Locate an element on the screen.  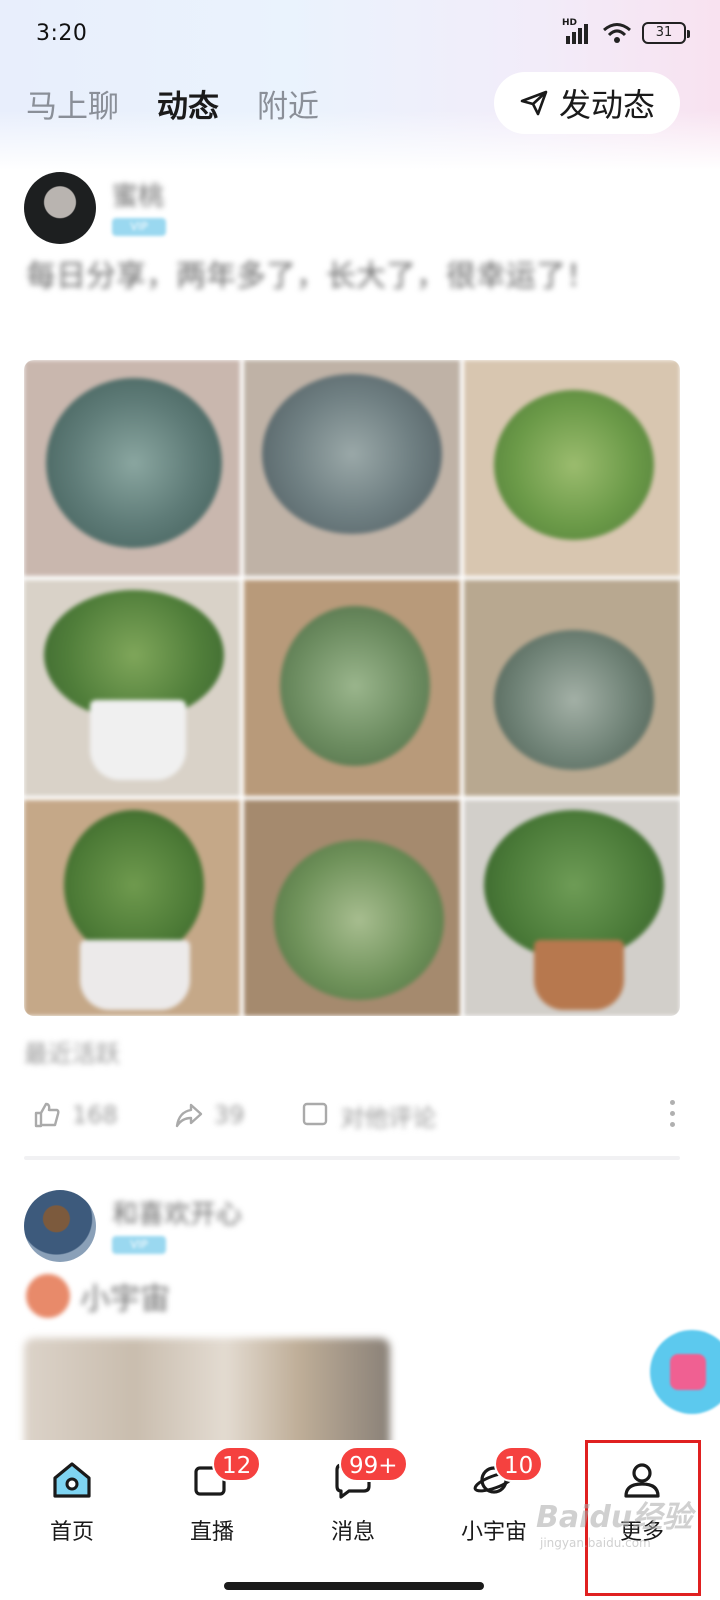
post-sub-line: 小宇宙 is located at coordinates (98, 1296).